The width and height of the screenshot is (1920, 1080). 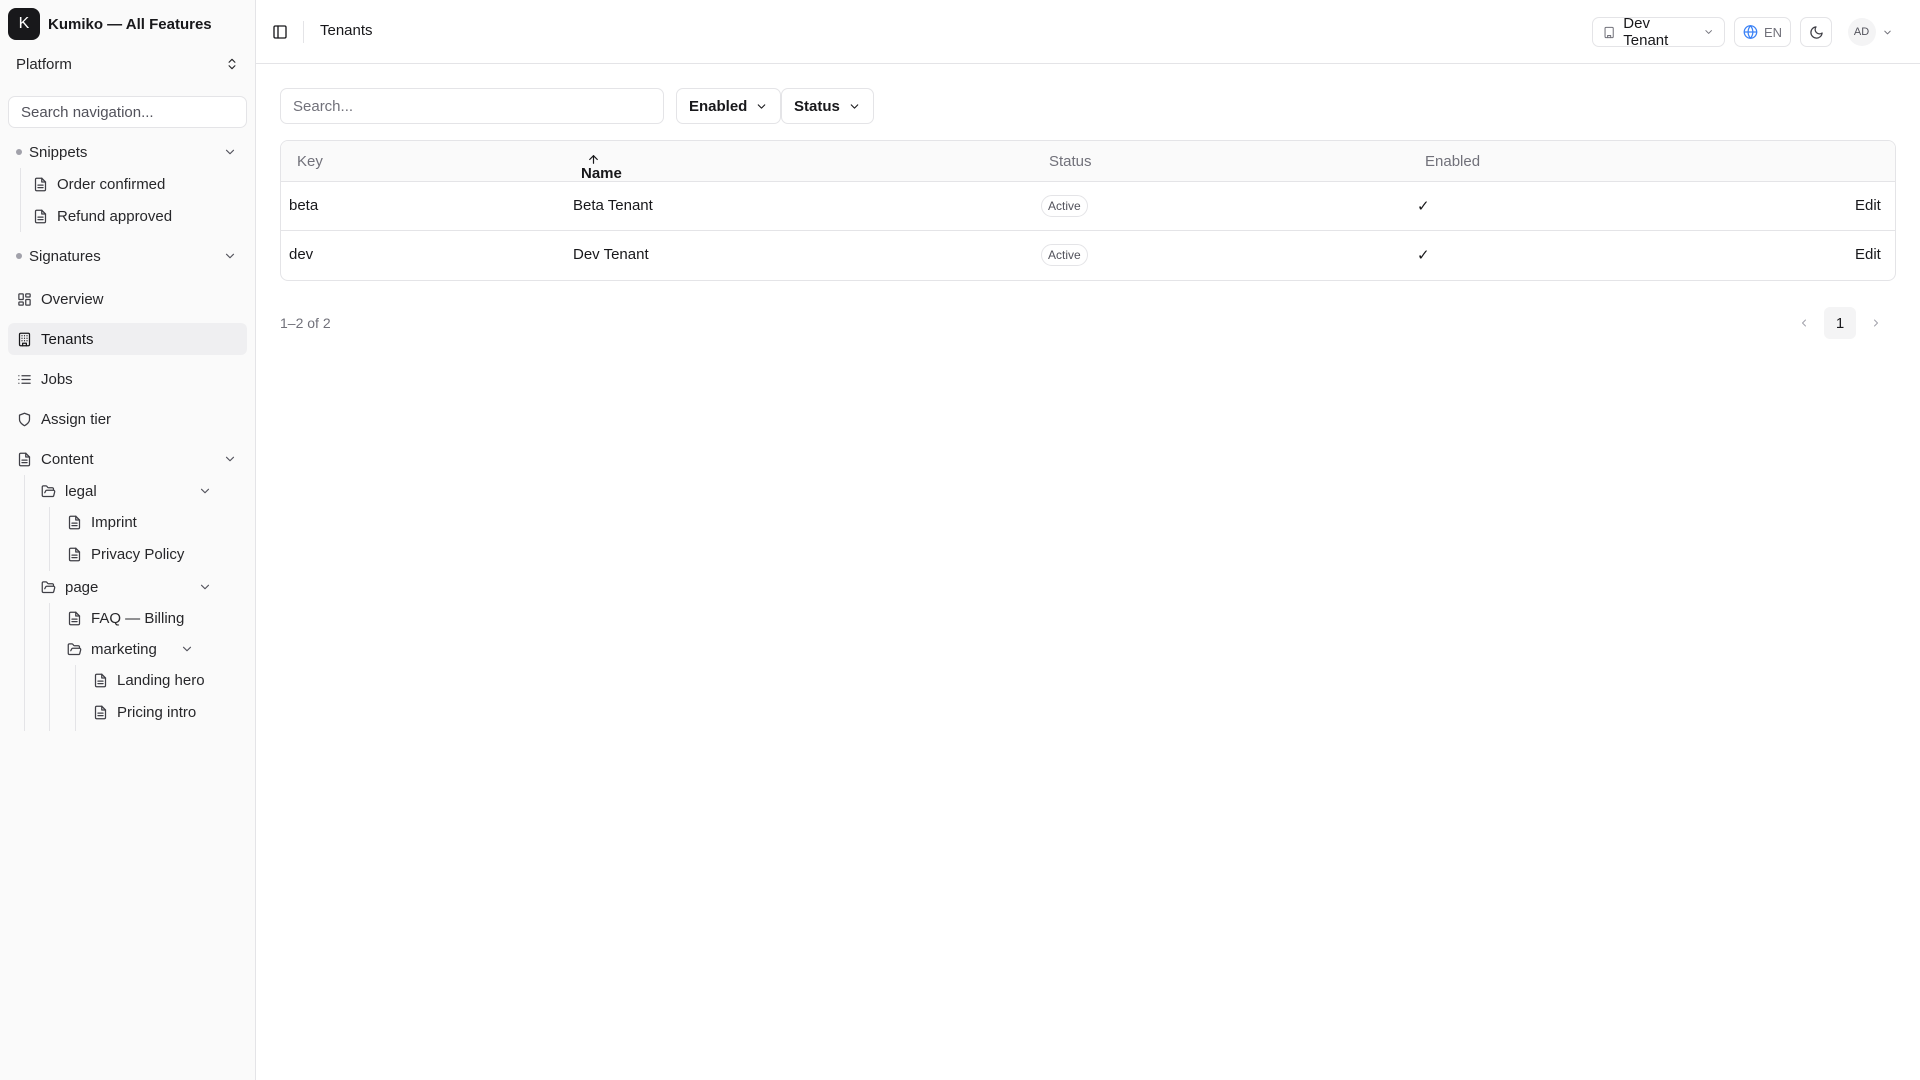 What do you see at coordinates (114, 522) in the screenshot?
I see `sidebar-item-label: Imprint` at bounding box center [114, 522].